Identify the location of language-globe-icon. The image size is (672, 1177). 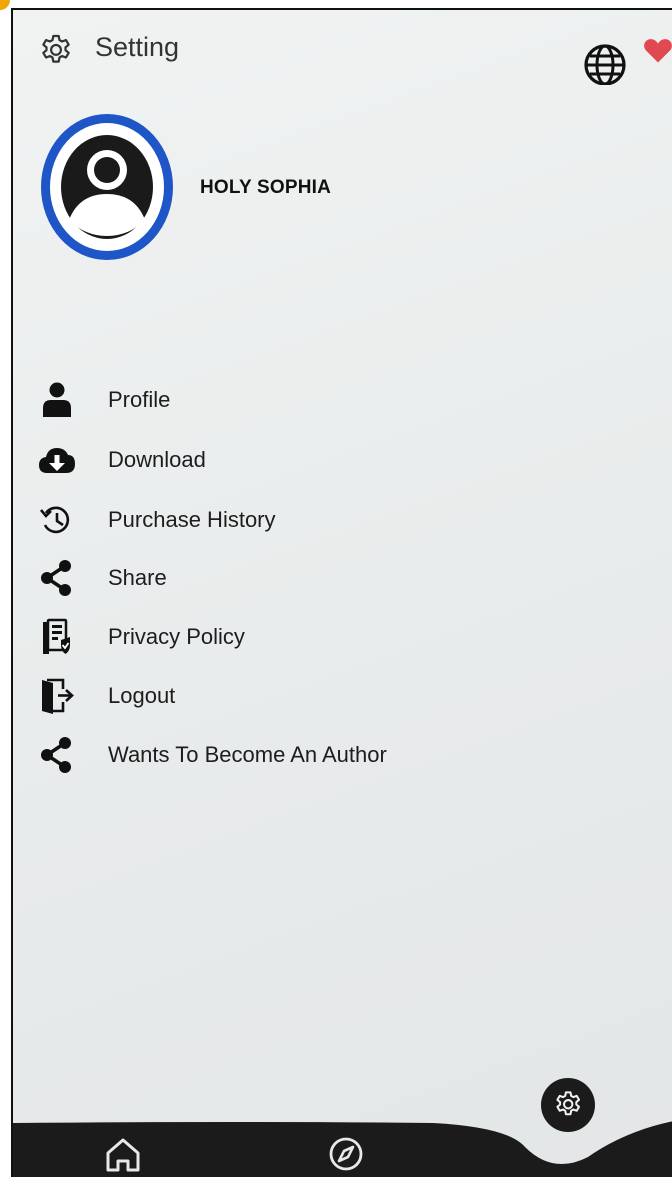
(608, 61).